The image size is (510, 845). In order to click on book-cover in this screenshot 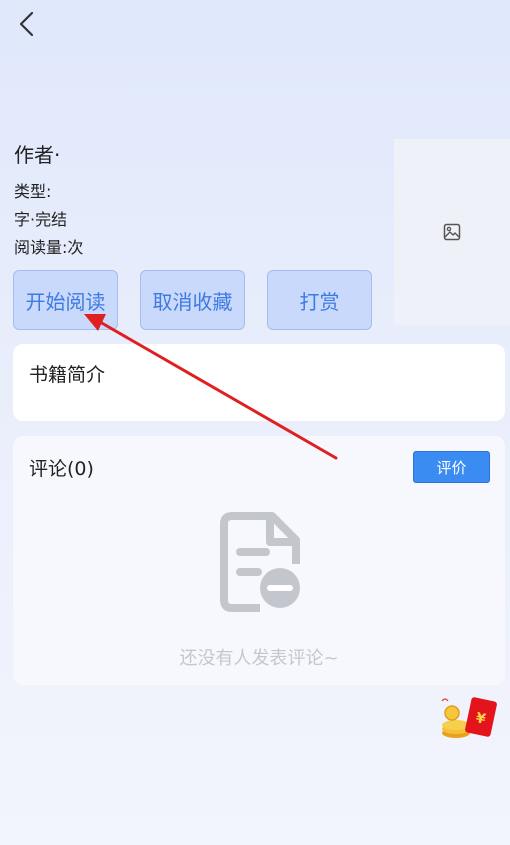, I will do `click(452, 232)`.